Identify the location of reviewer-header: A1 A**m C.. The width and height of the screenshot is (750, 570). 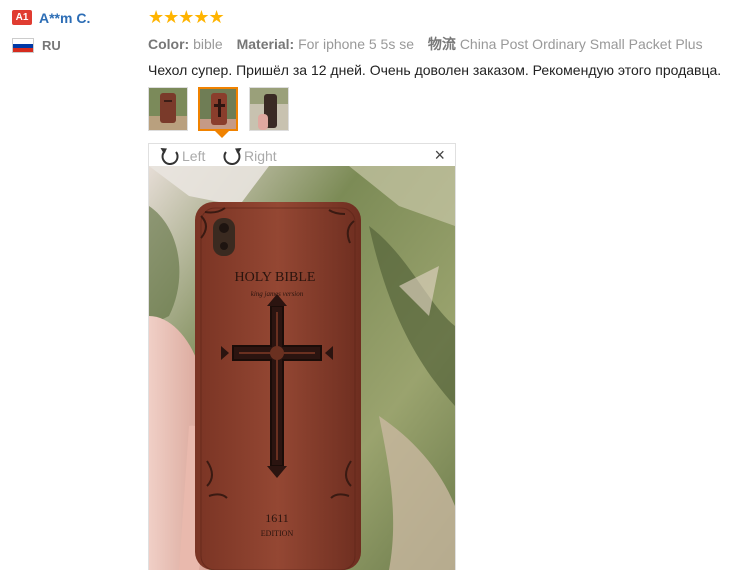
(77, 18).